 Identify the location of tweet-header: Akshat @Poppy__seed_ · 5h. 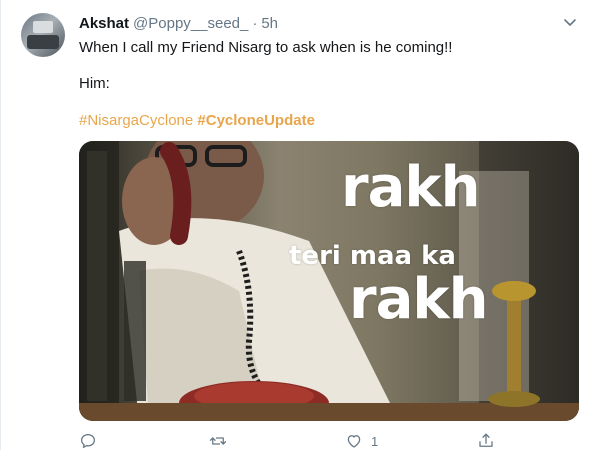
(178, 24).